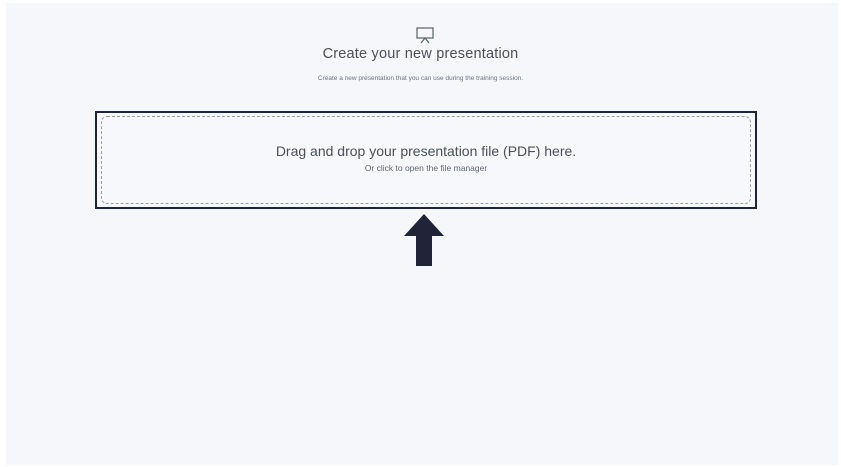  I want to click on up-arrow-icon, so click(424, 240).